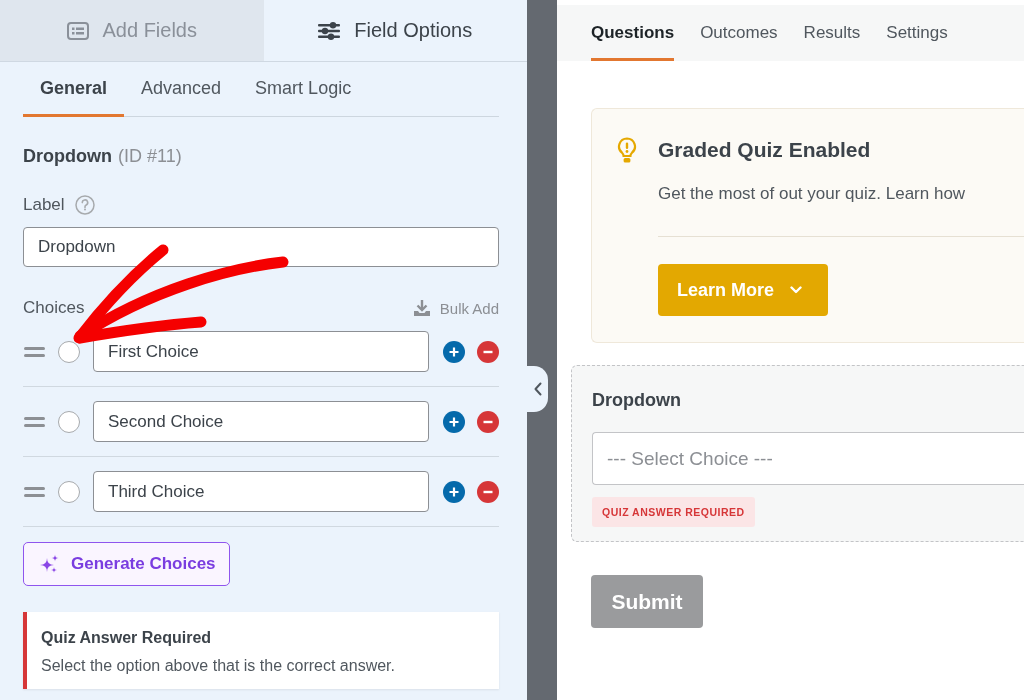 This screenshot has height=700, width=1024. What do you see at coordinates (917, 33) in the screenshot?
I see `builder-tab: Settings` at bounding box center [917, 33].